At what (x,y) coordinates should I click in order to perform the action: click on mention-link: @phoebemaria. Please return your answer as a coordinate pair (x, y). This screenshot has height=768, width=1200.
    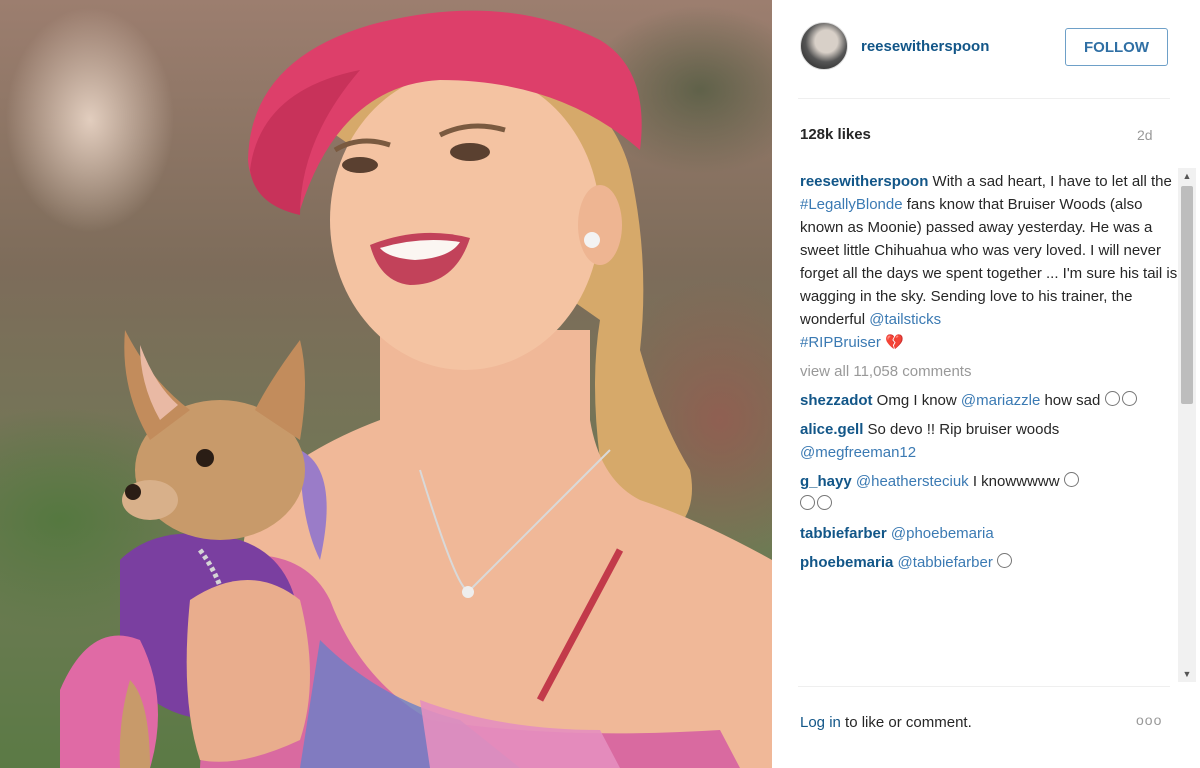
    Looking at the image, I should click on (942, 533).